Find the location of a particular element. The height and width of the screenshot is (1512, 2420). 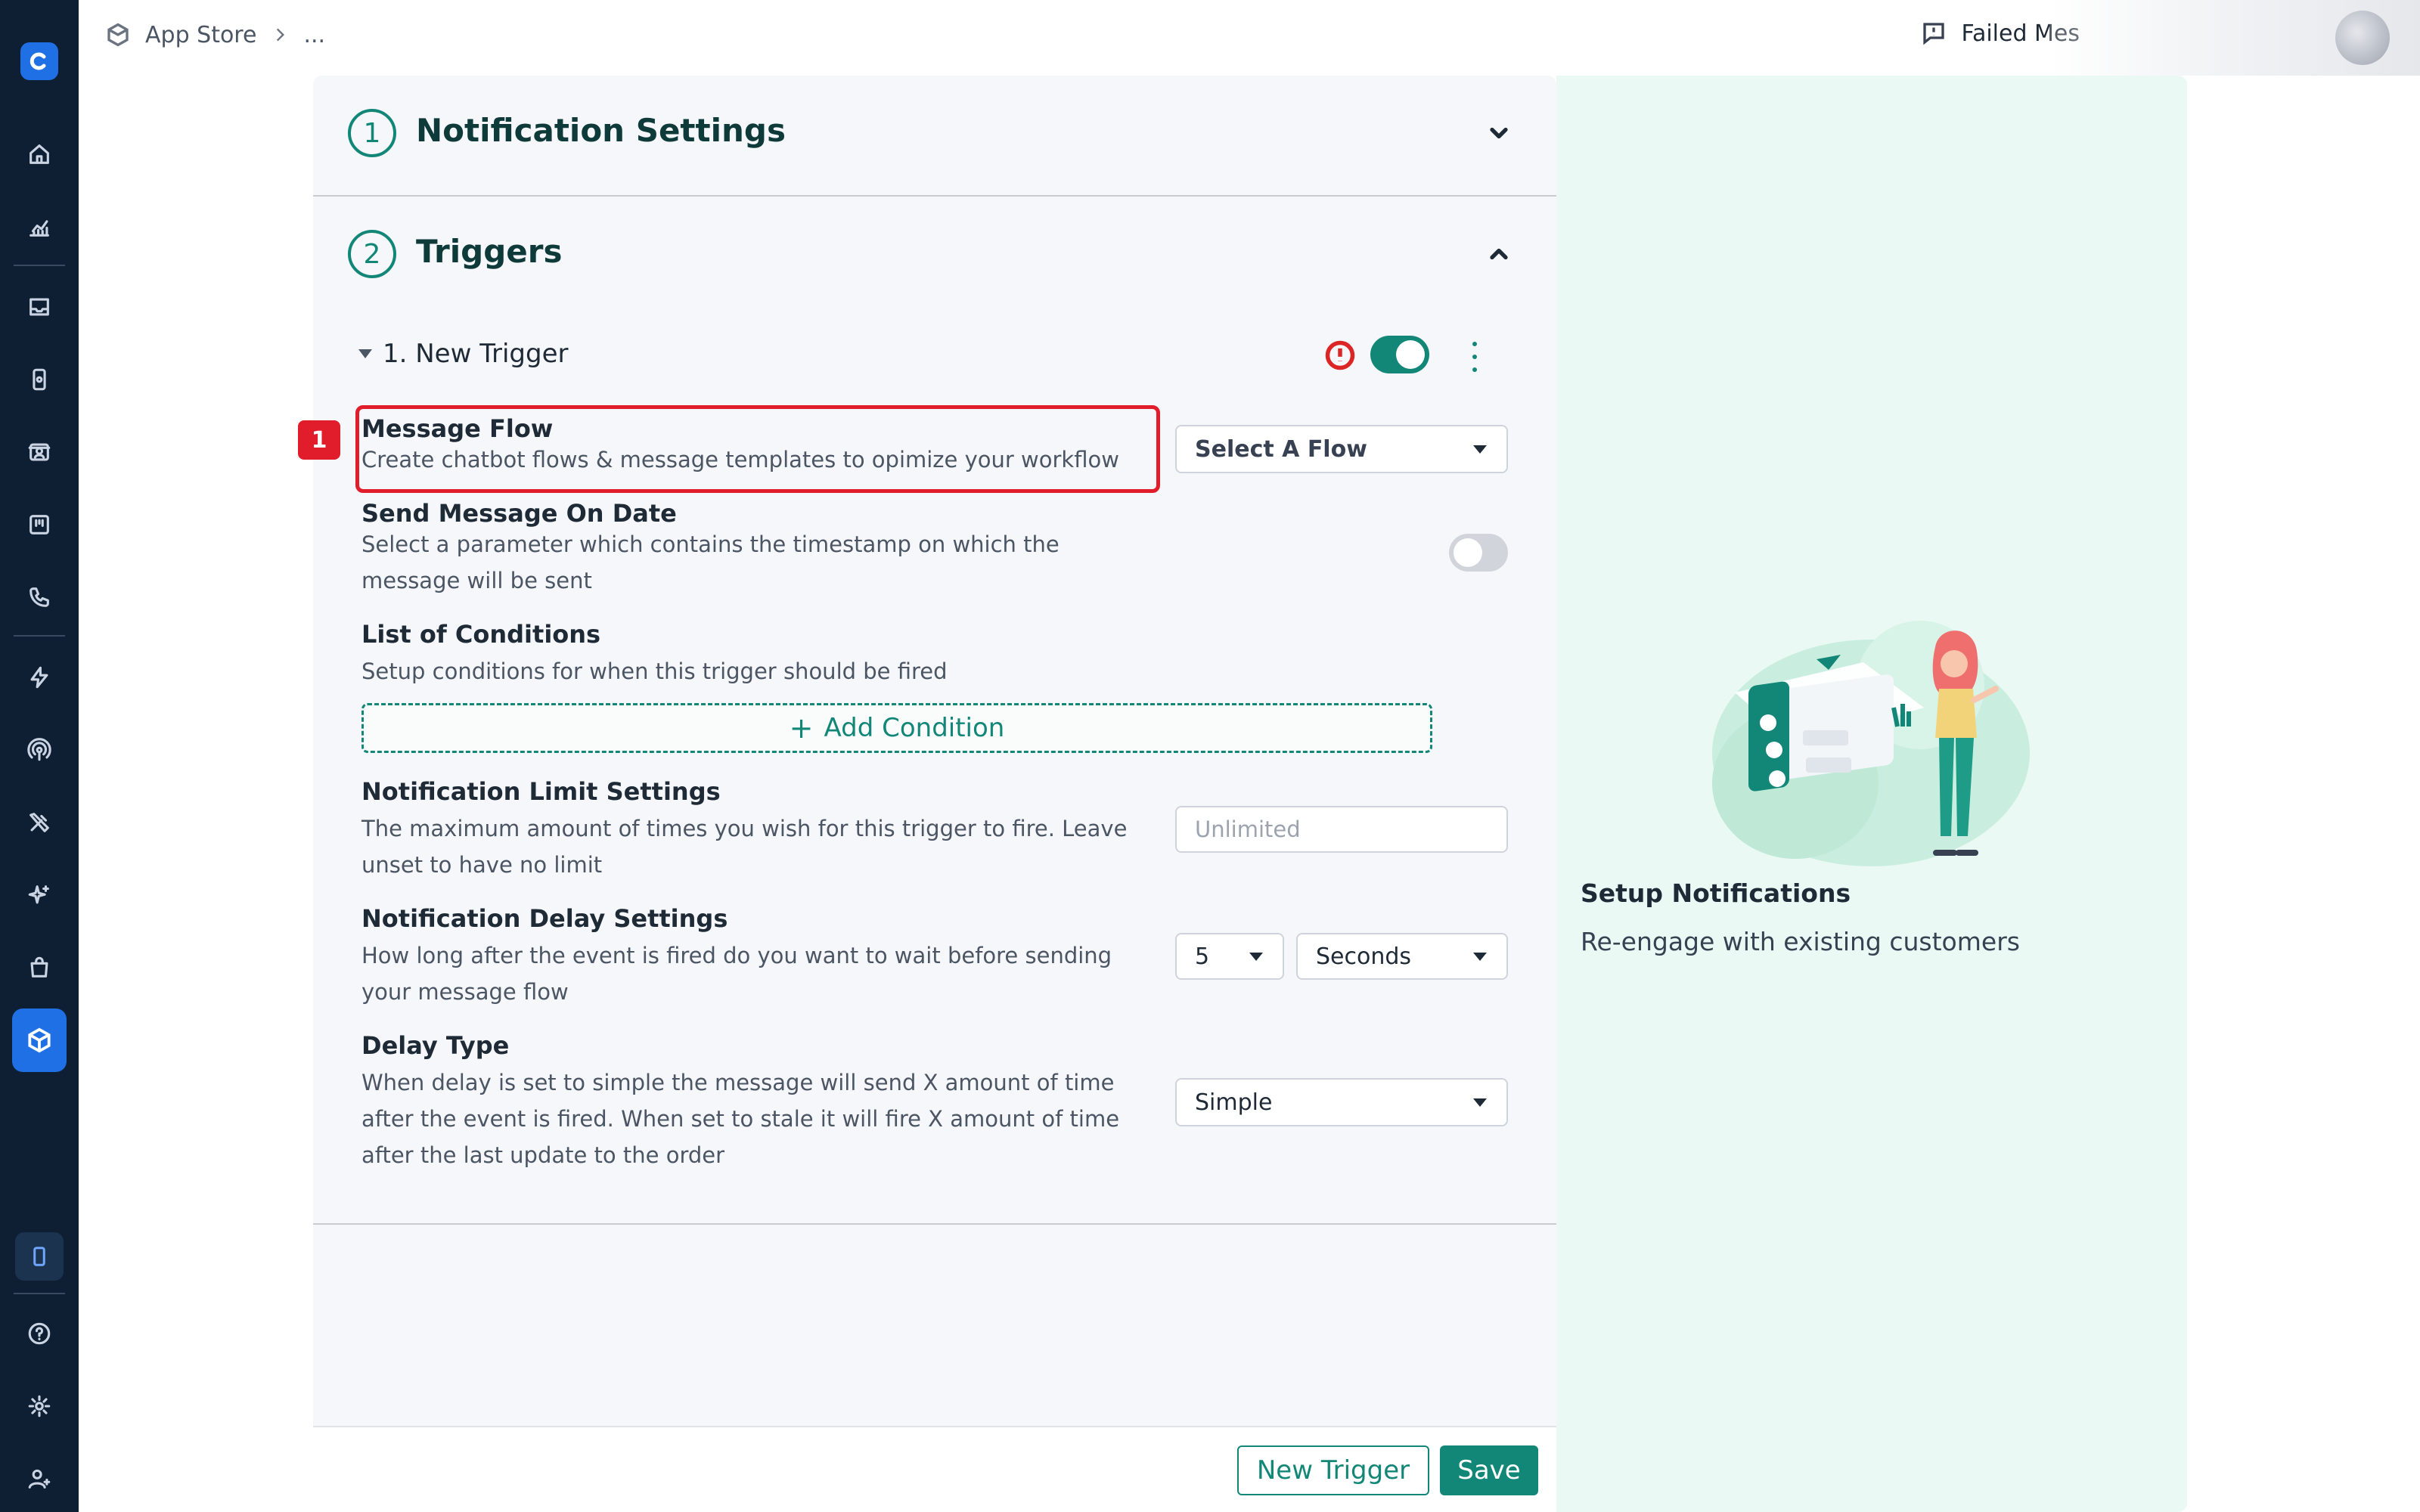

home-icon is located at coordinates (39, 154).